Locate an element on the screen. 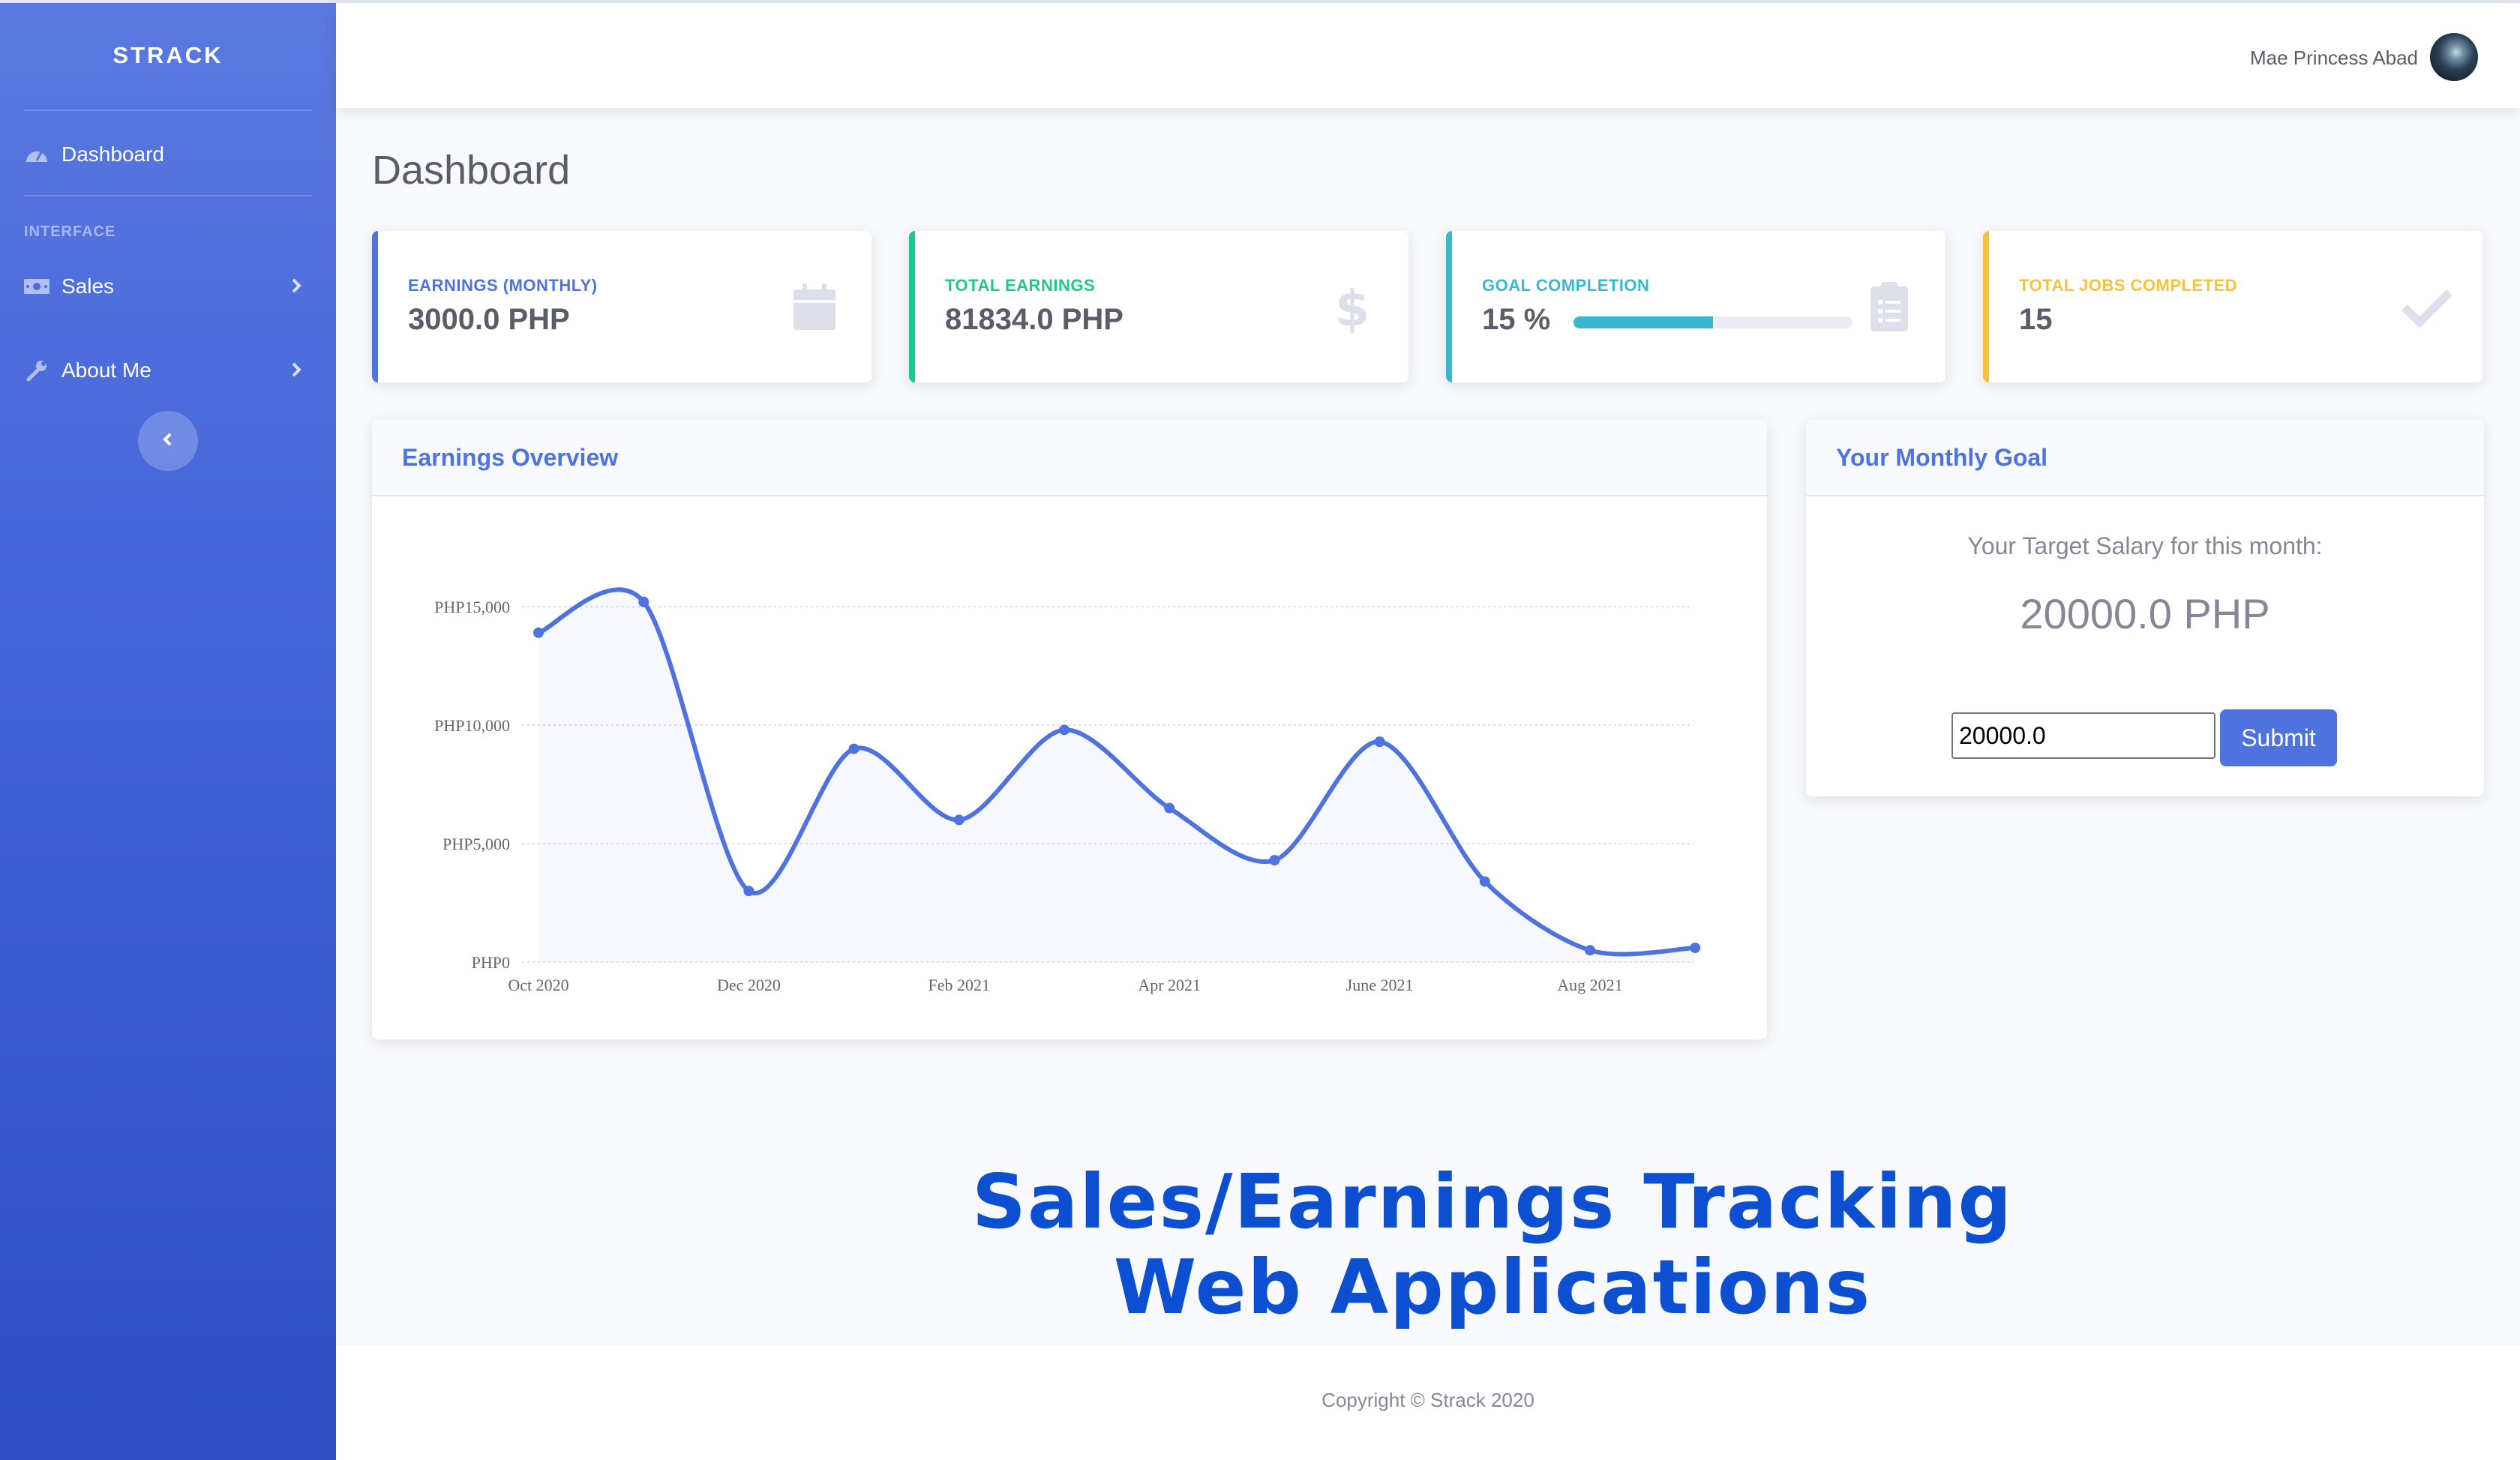  y-tick-label: PHP0 is located at coordinates (491, 962).